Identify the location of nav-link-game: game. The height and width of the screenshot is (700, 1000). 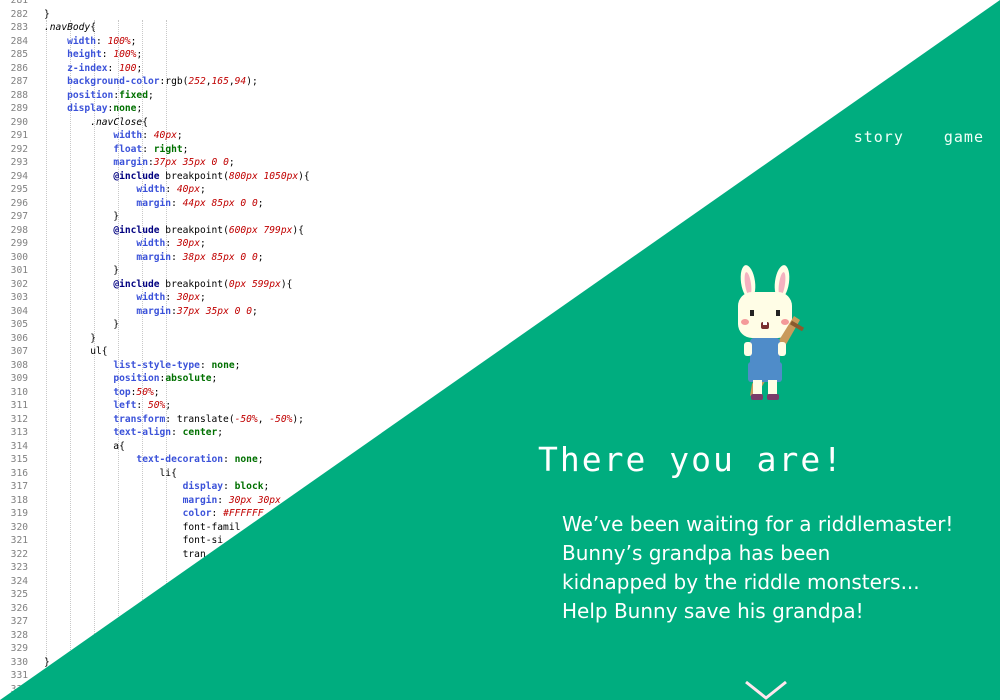
(964, 137).